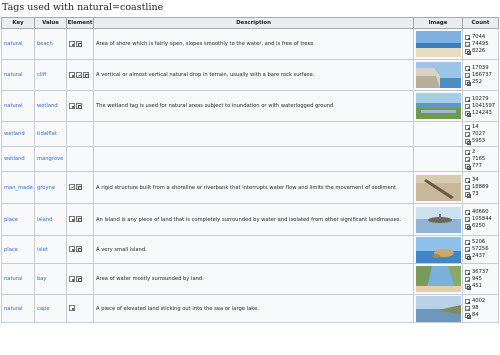  What do you see at coordinates (18, 23) in the screenshot?
I see `col-header-key: Key` at bounding box center [18, 23].